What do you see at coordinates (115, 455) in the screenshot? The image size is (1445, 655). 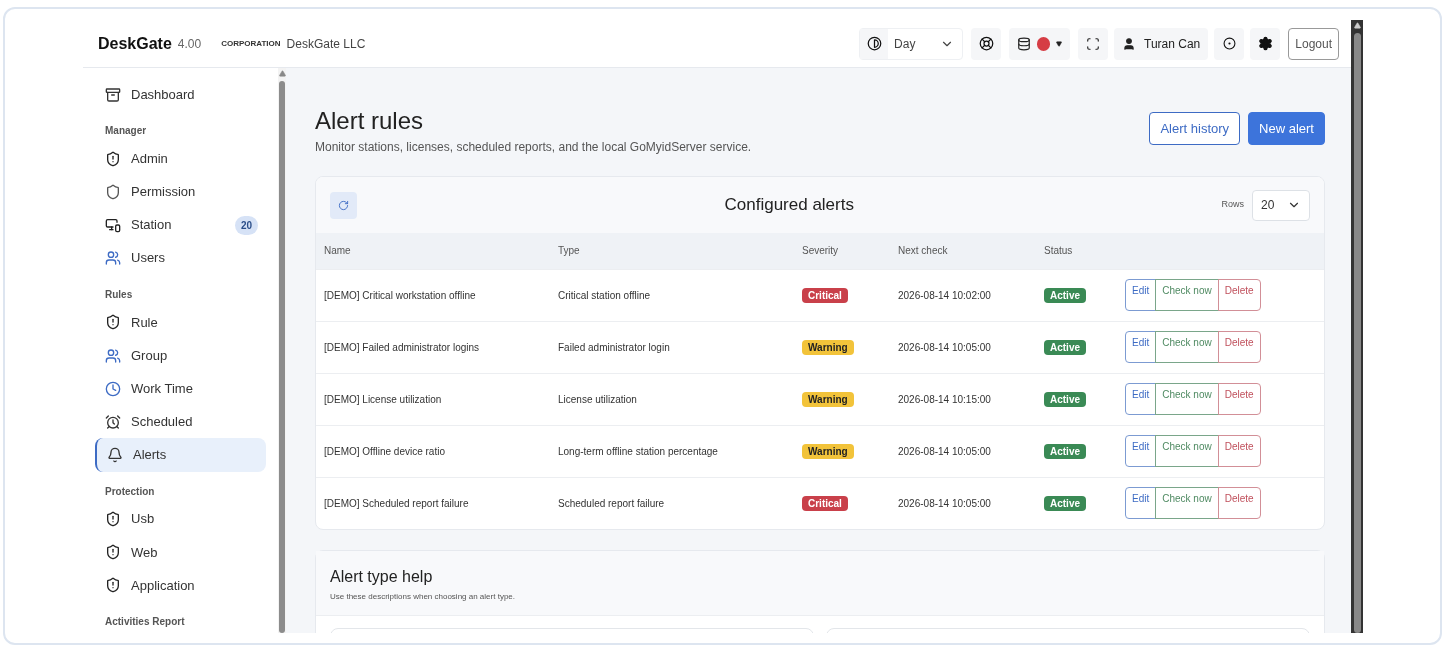 I see `bell-icon` at bounding box center [115, 455].